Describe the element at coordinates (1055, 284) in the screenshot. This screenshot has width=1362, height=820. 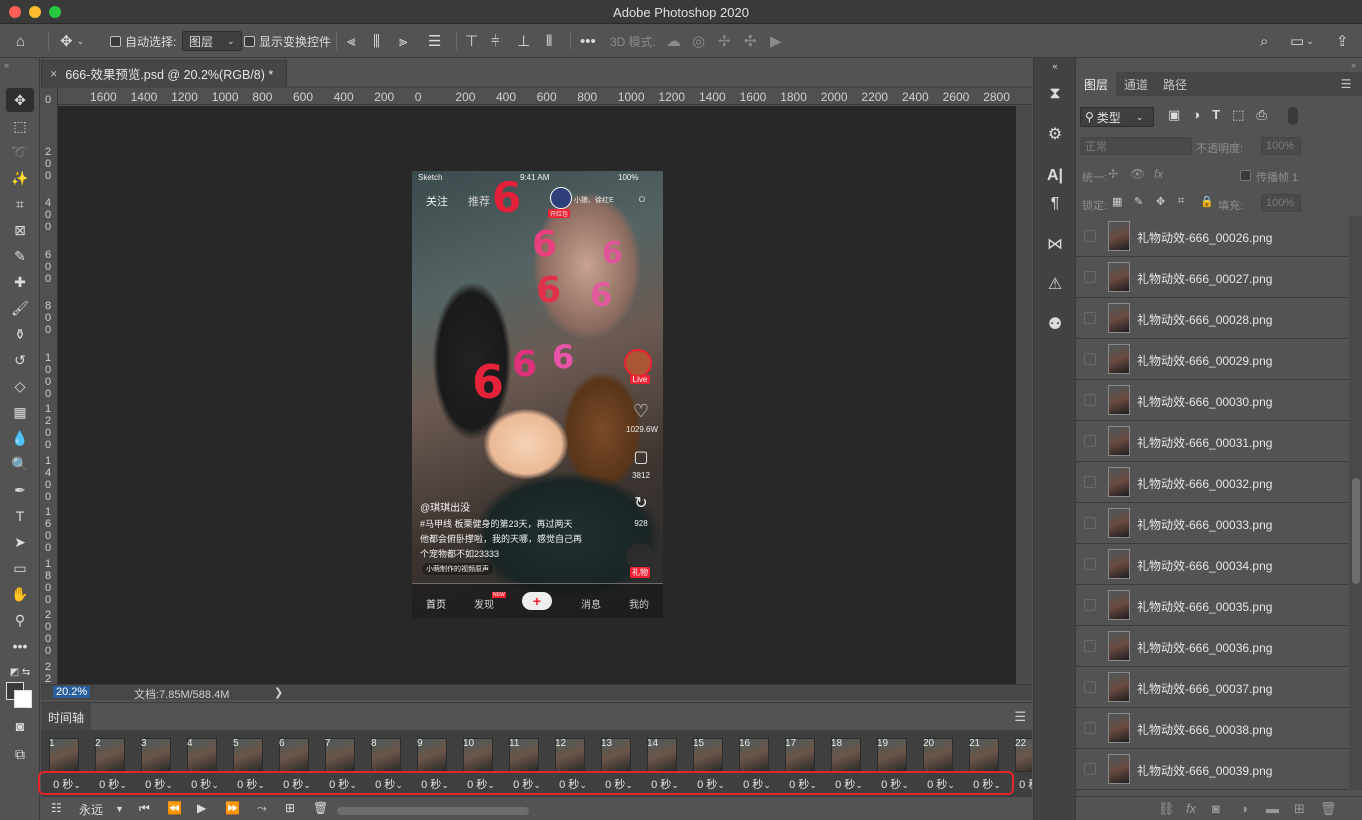
I see `adjustments-panel-icon: ⚠` at that location.